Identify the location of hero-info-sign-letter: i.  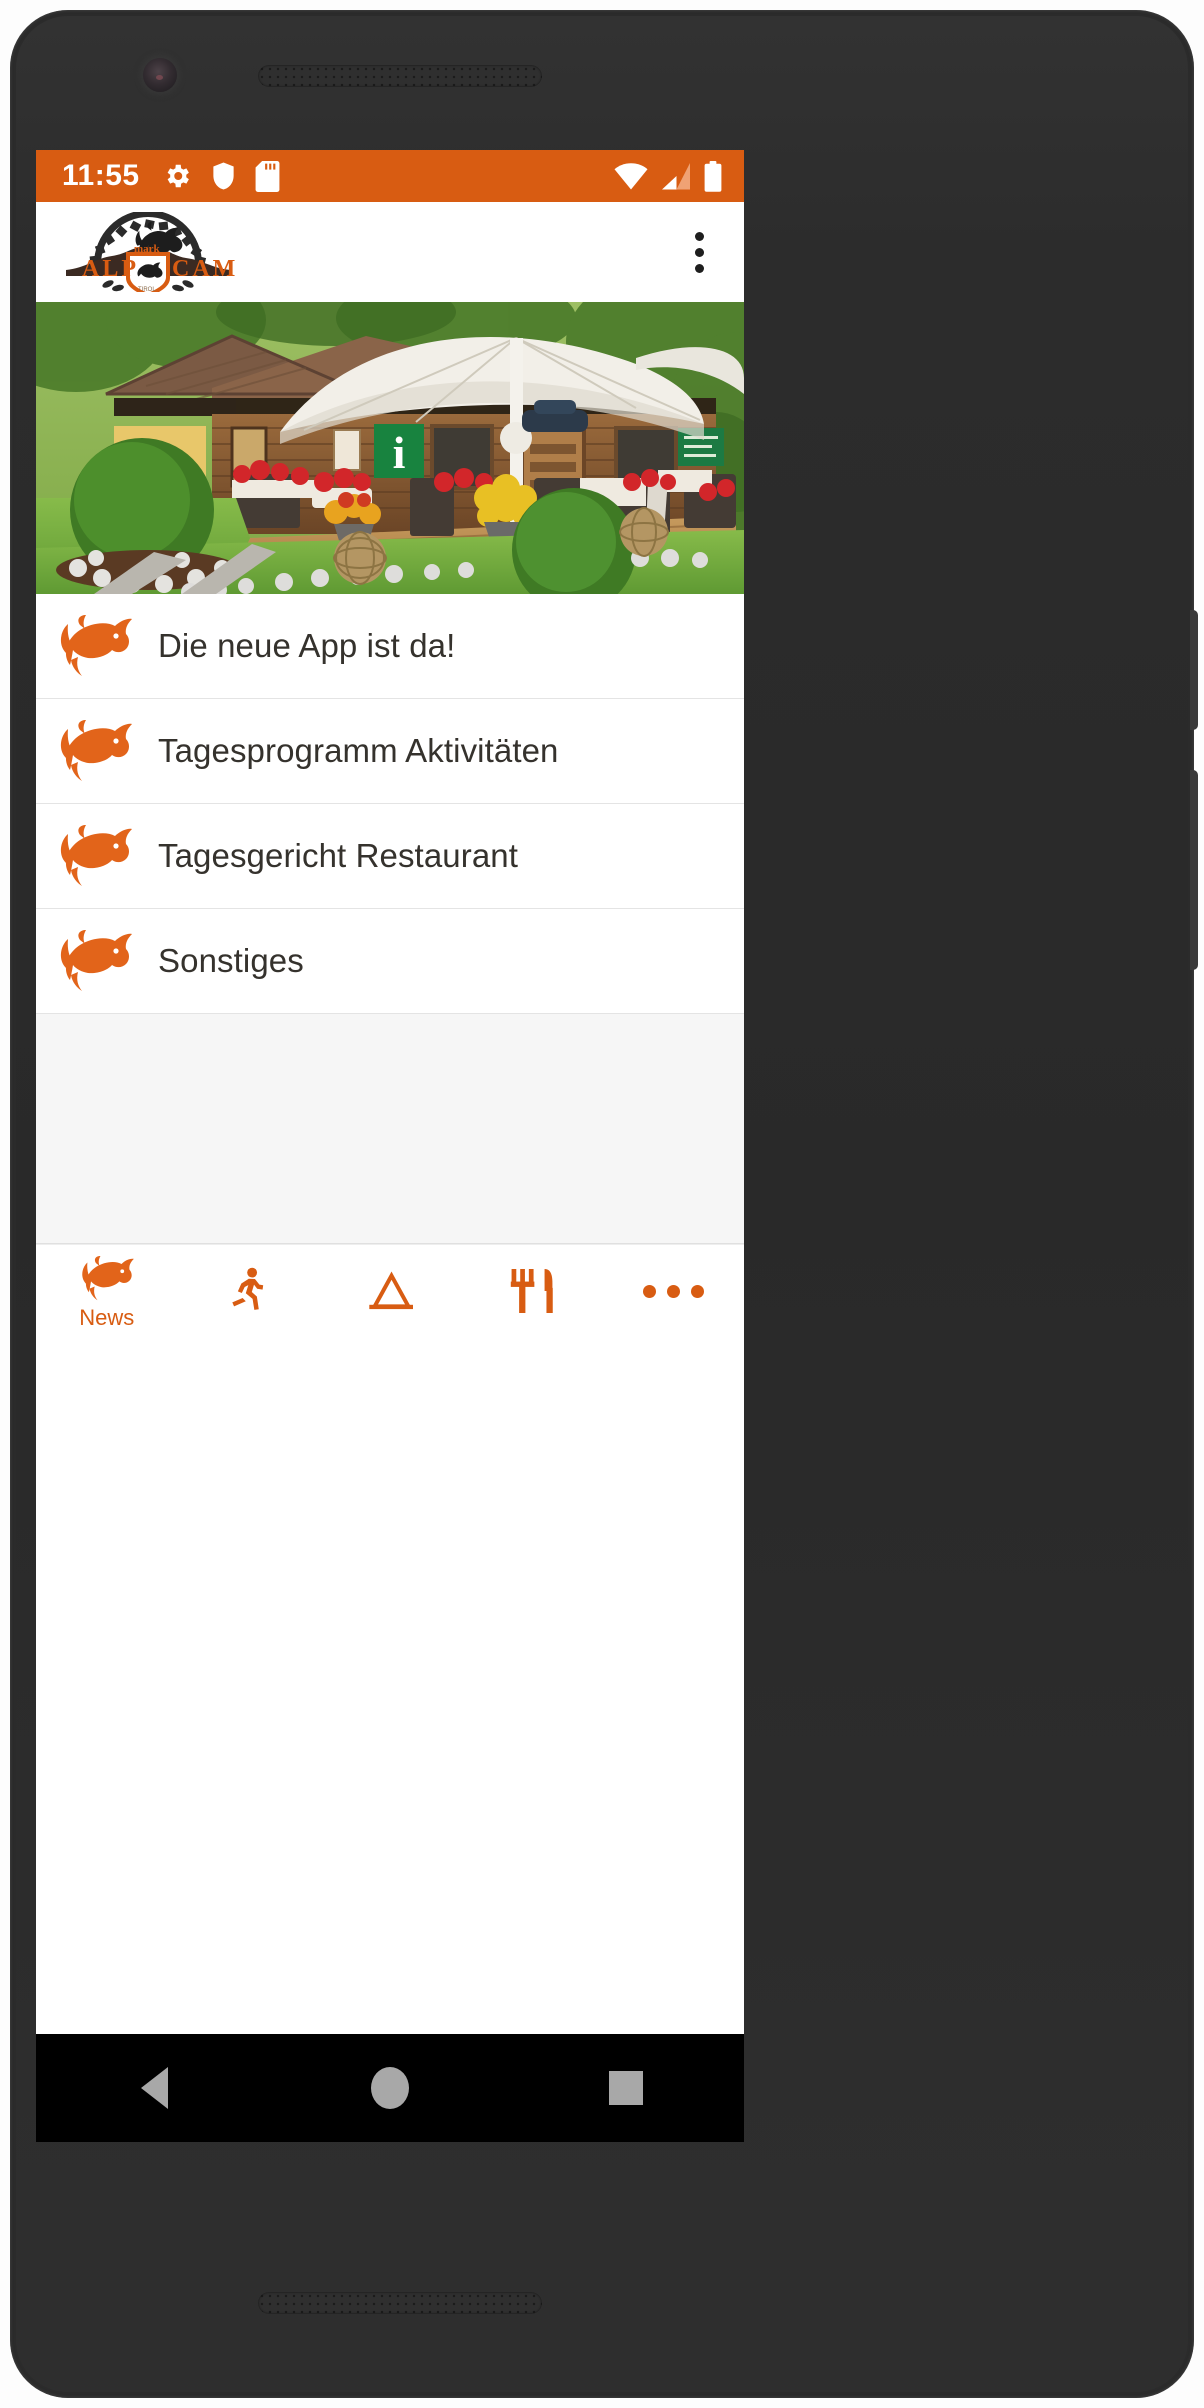
(399, 452).